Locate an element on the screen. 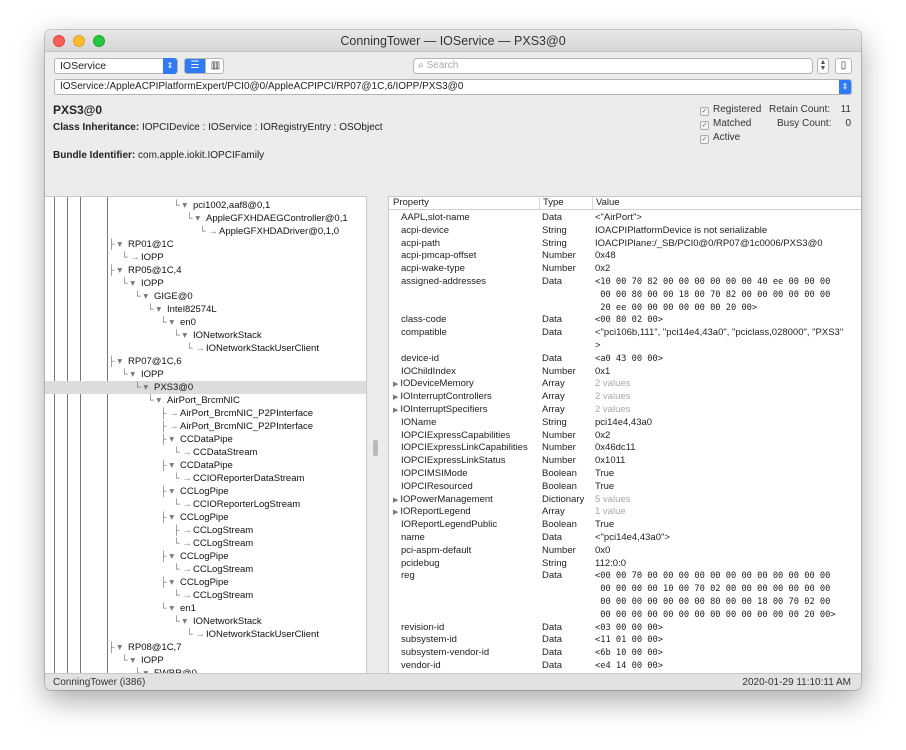 The width and height of the screenshot is (906, 750). tree-node: └ ▾ GIGE@0 is located at coordinates (205, 296).